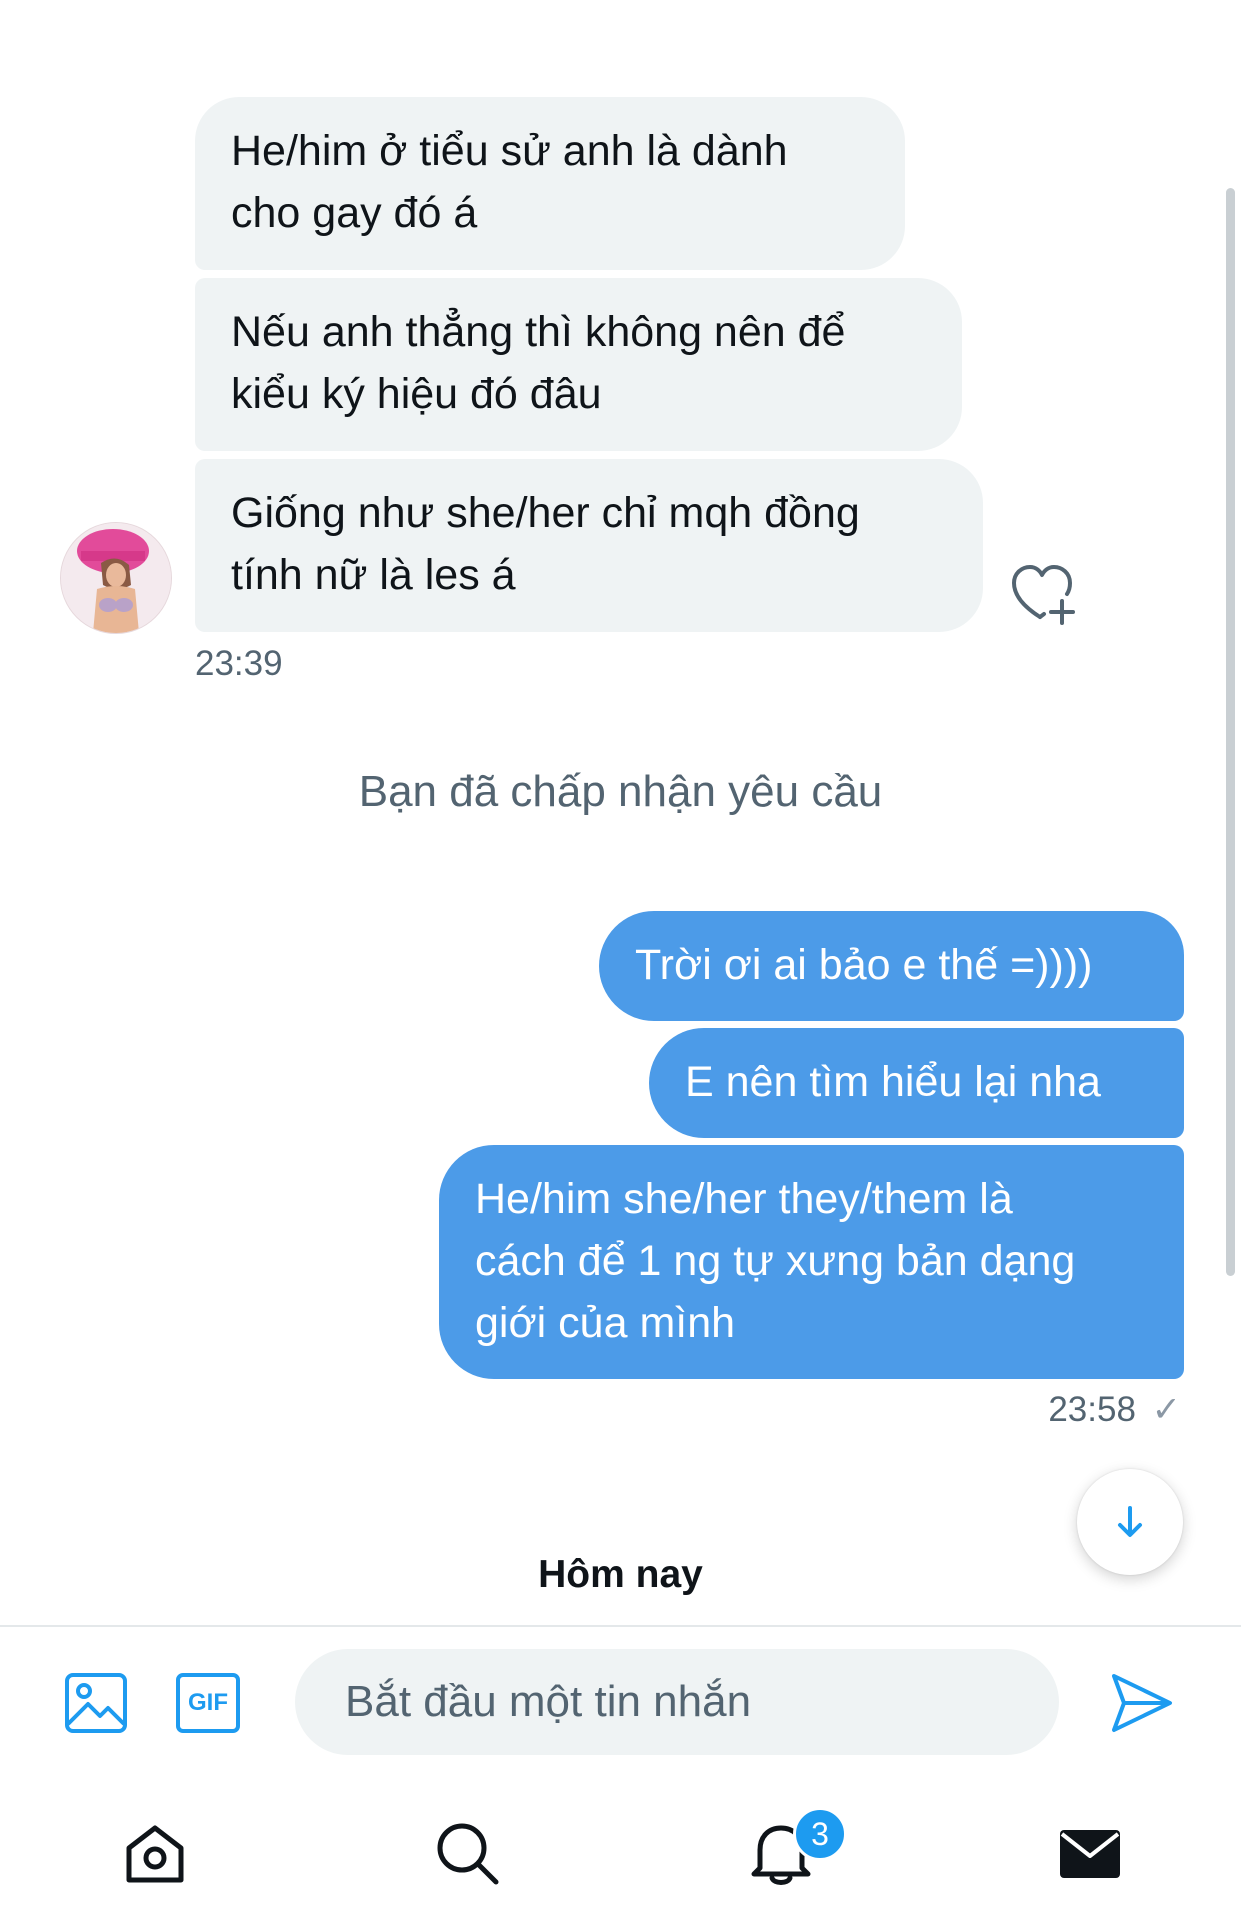 This screenshot has width=1241, height=1924. I want to click on scrollbar, so click(1230, 732).